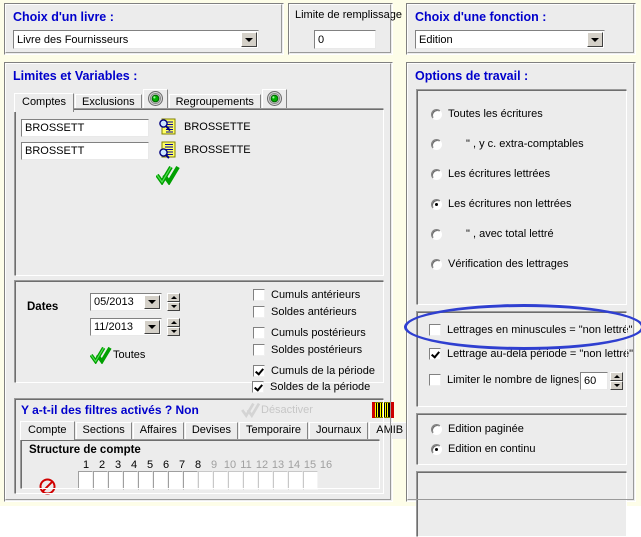  Describe the element at coordinates (531, 354) in the screenshot. I see `checkbox-lettrage-au-dela-periode: Lettrage au-delà période = "non lettré"` at that location.